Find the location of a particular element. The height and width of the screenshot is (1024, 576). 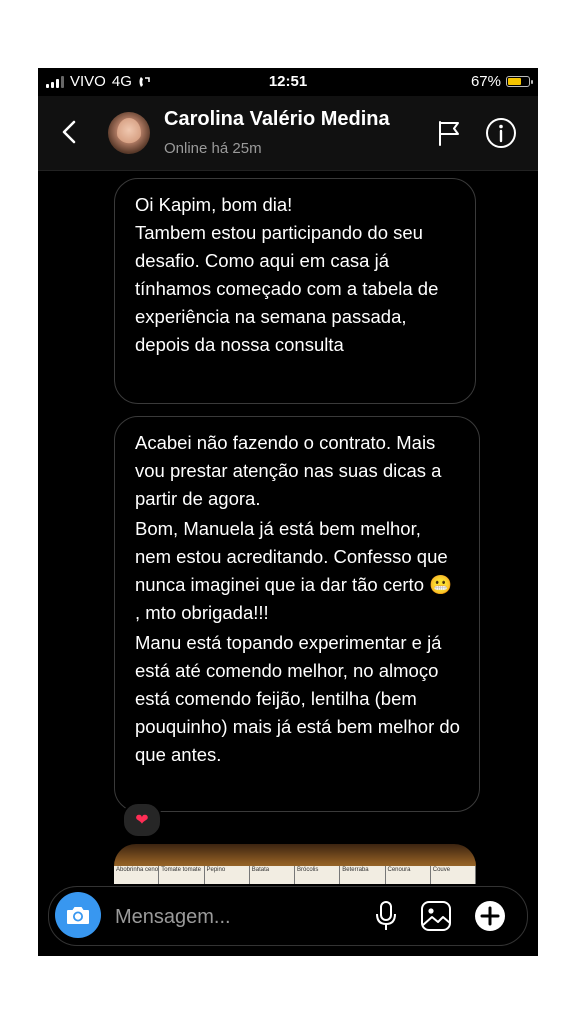

image-label: Pepino is located at coordinates (227, 875).